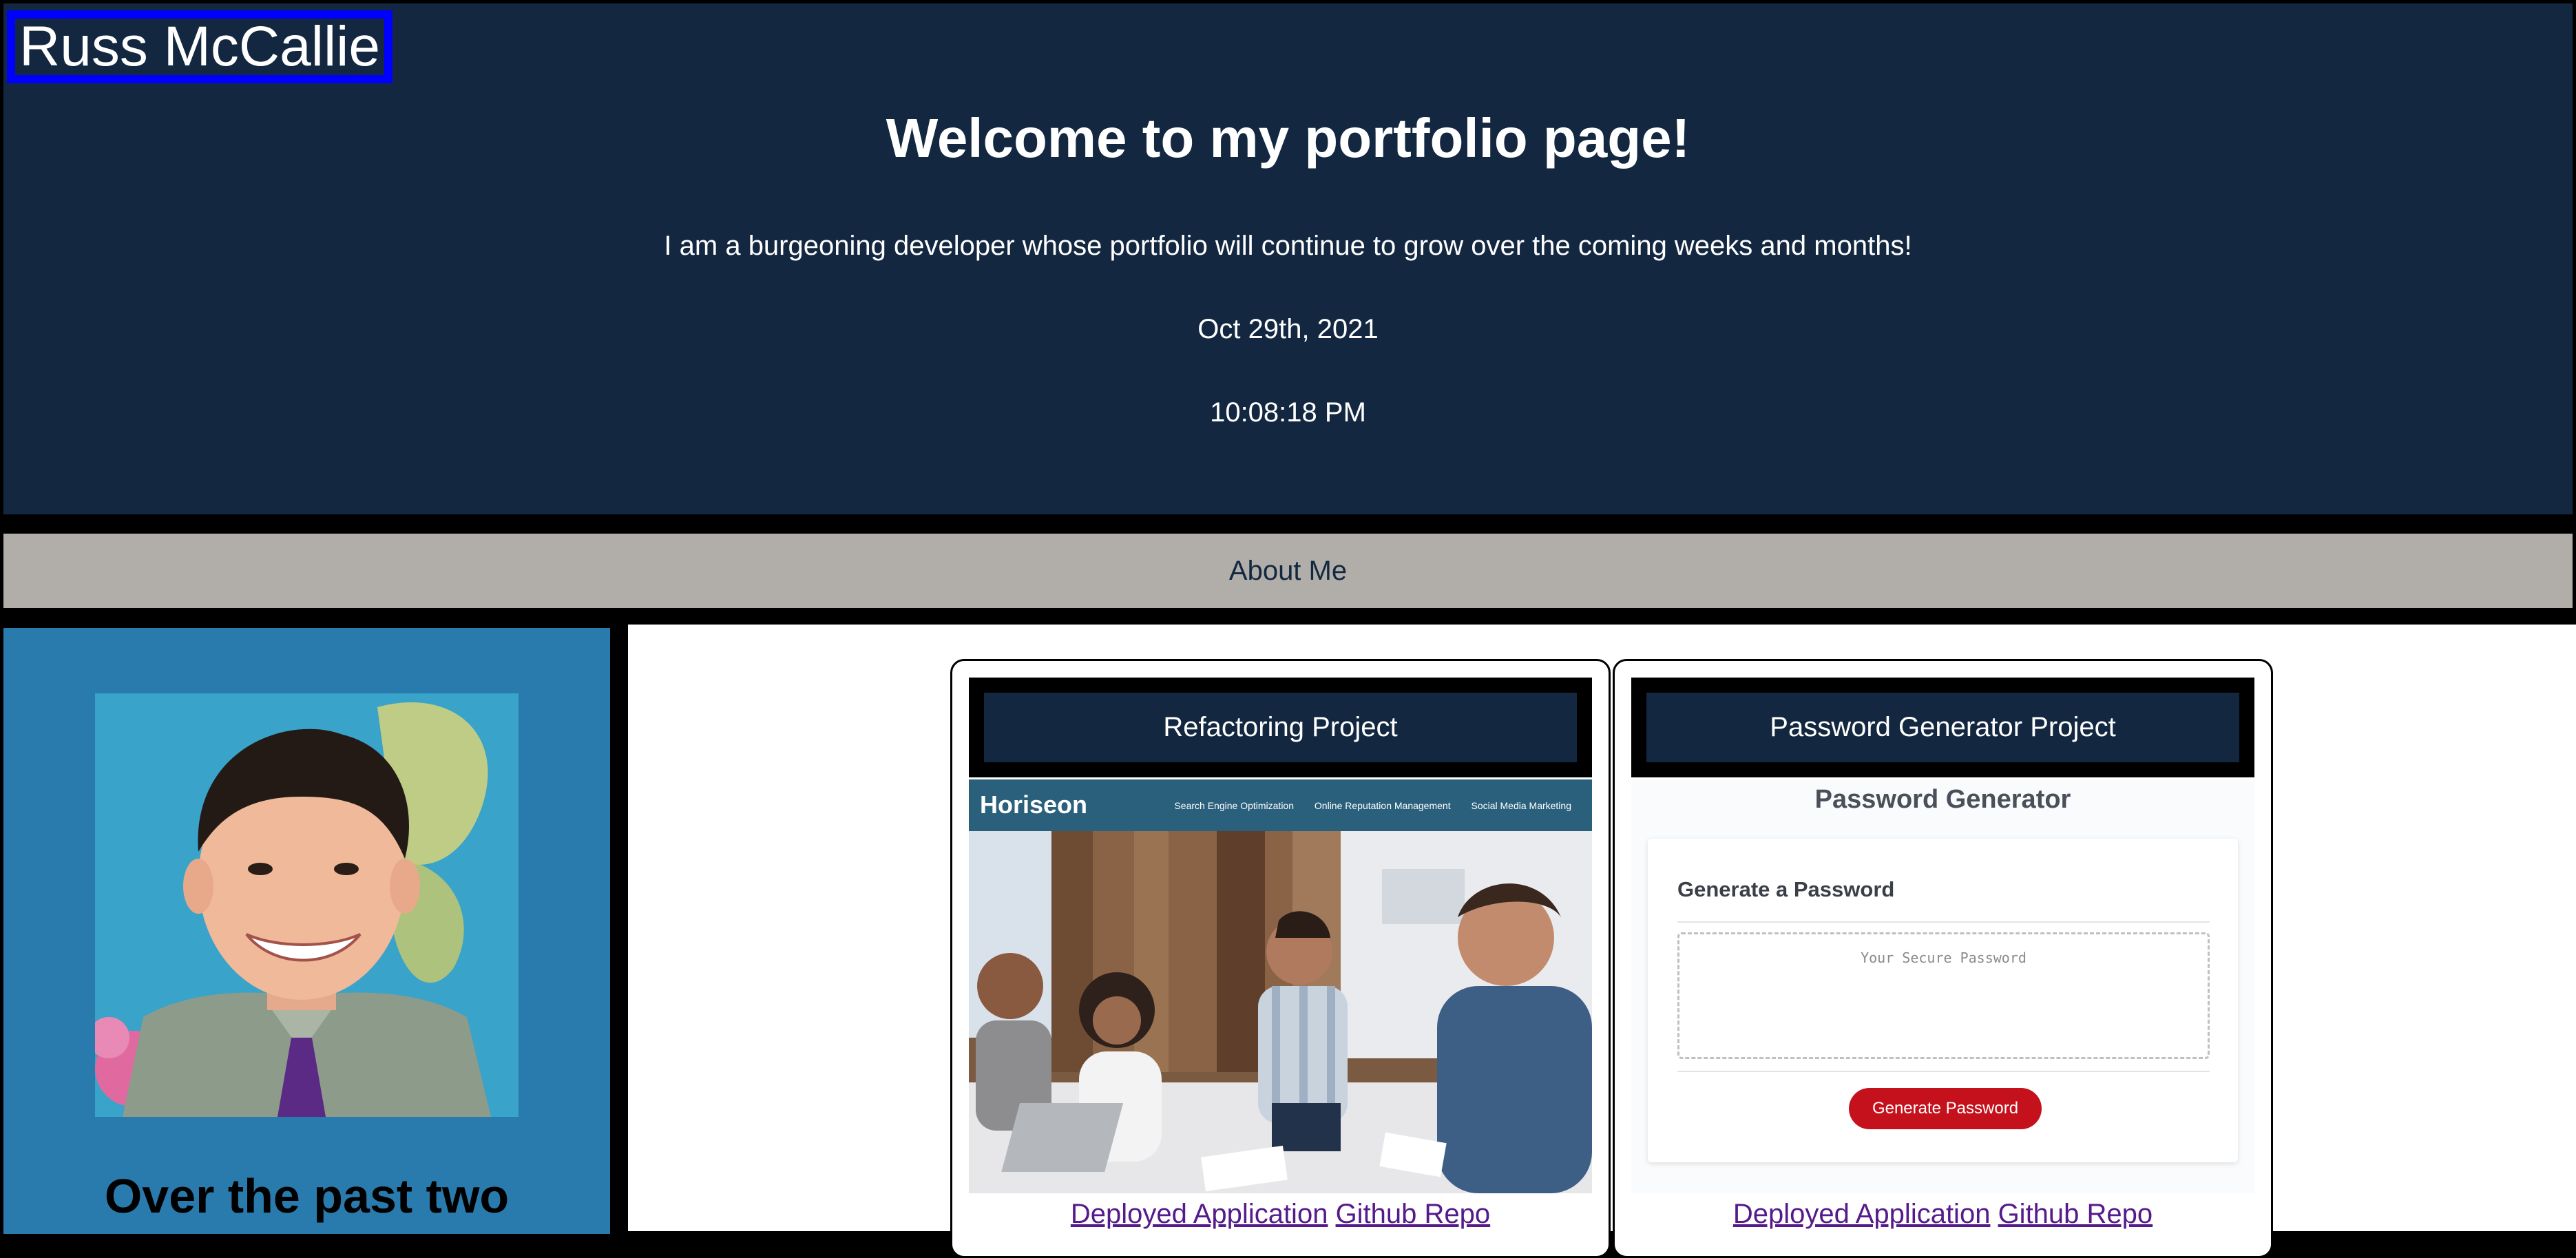 The image size is (2576, 1258). I want to click on card-title: Password Generator Project, so click(1942, 727).